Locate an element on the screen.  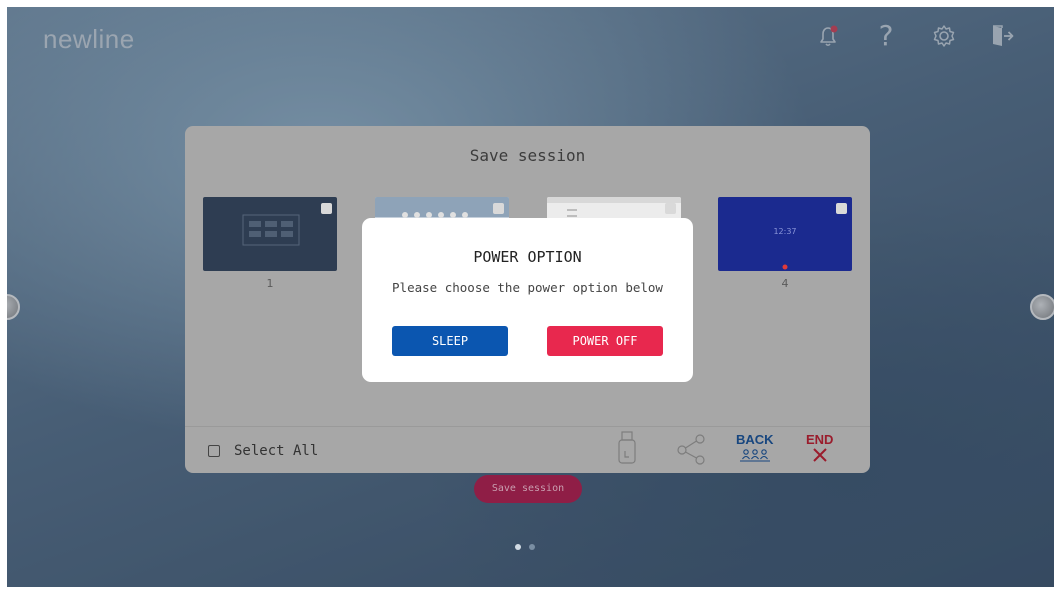
power-off-button: POWER OFF is located at coordinates (605, 341).